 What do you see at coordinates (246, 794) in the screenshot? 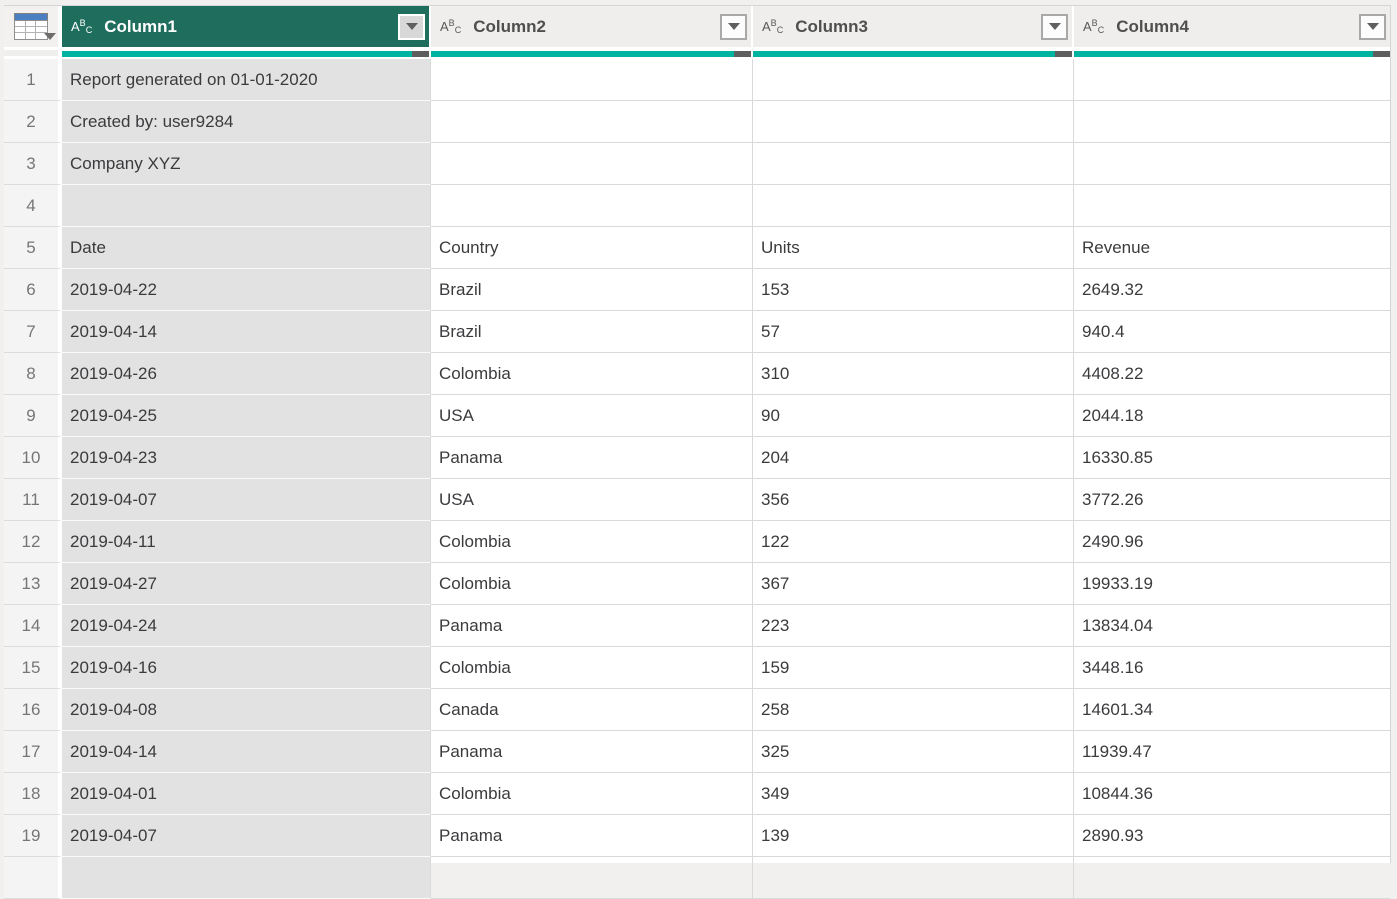
I see `cell: 2019-04-01` at bounding box center [246, 794].